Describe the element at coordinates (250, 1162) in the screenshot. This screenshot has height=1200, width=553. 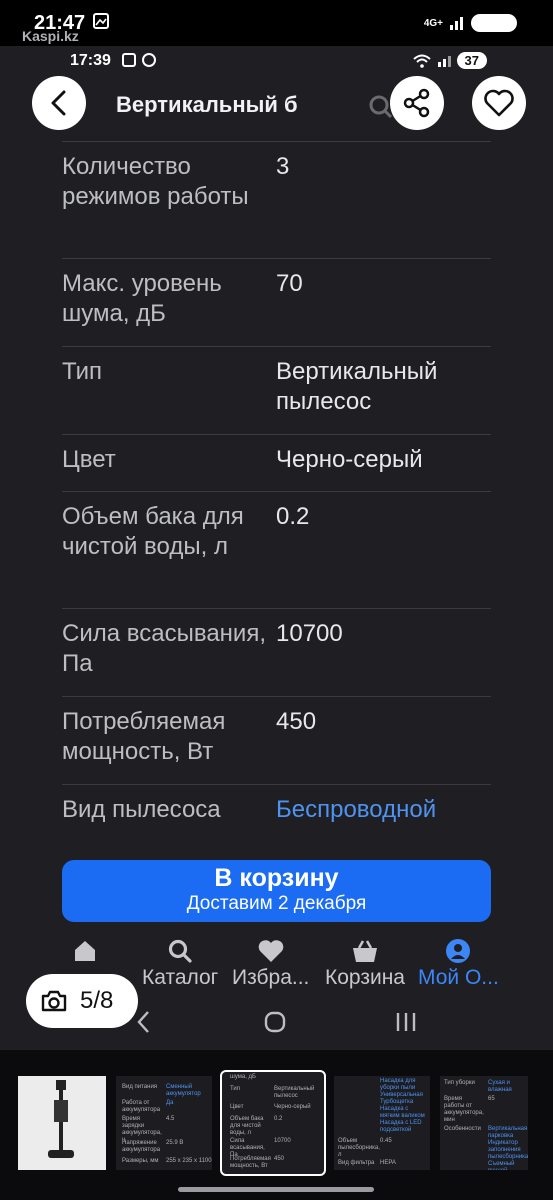
I see `thumb-text: Потребляемая мощность, Вт` at that location.